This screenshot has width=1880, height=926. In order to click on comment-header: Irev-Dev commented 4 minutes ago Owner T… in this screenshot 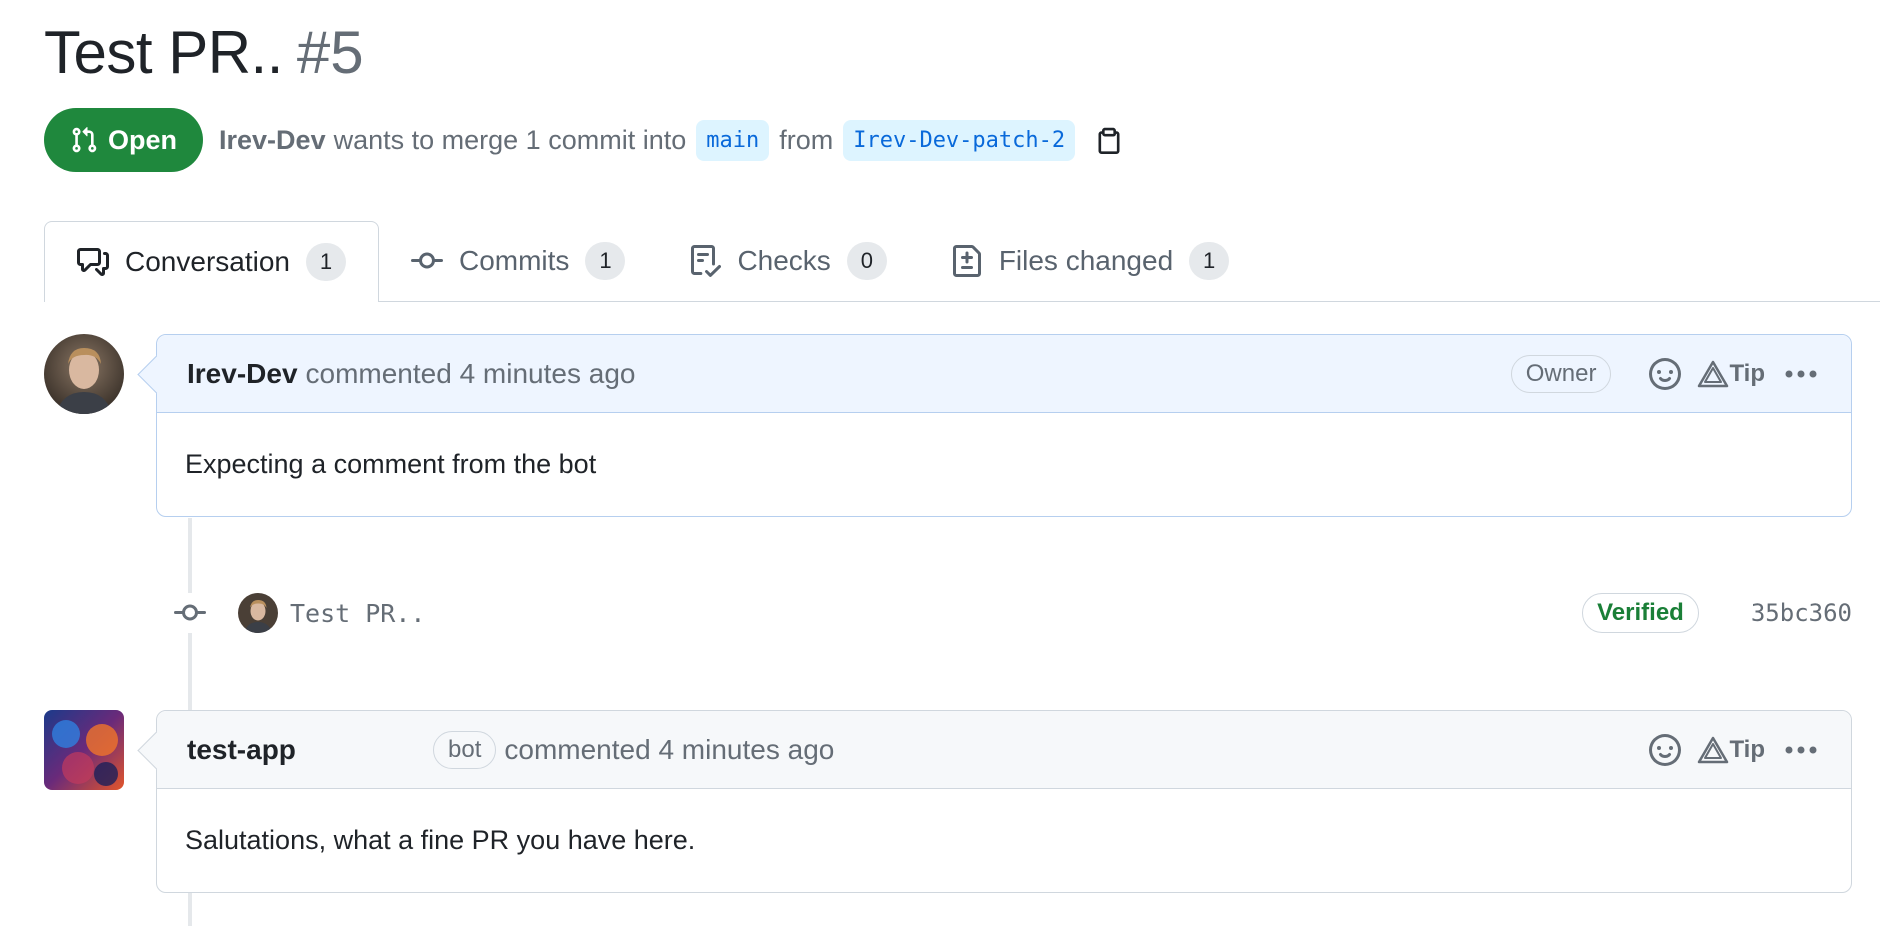, I will do `click(1004, 374)`.